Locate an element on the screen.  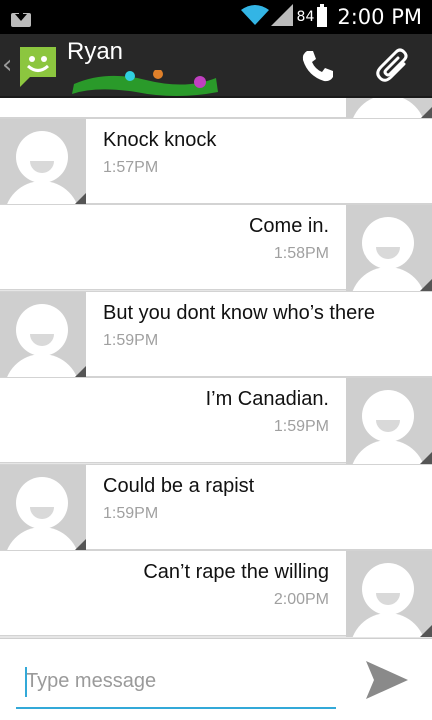
message-time: 2:00PM is located at coordinates (301, 599).